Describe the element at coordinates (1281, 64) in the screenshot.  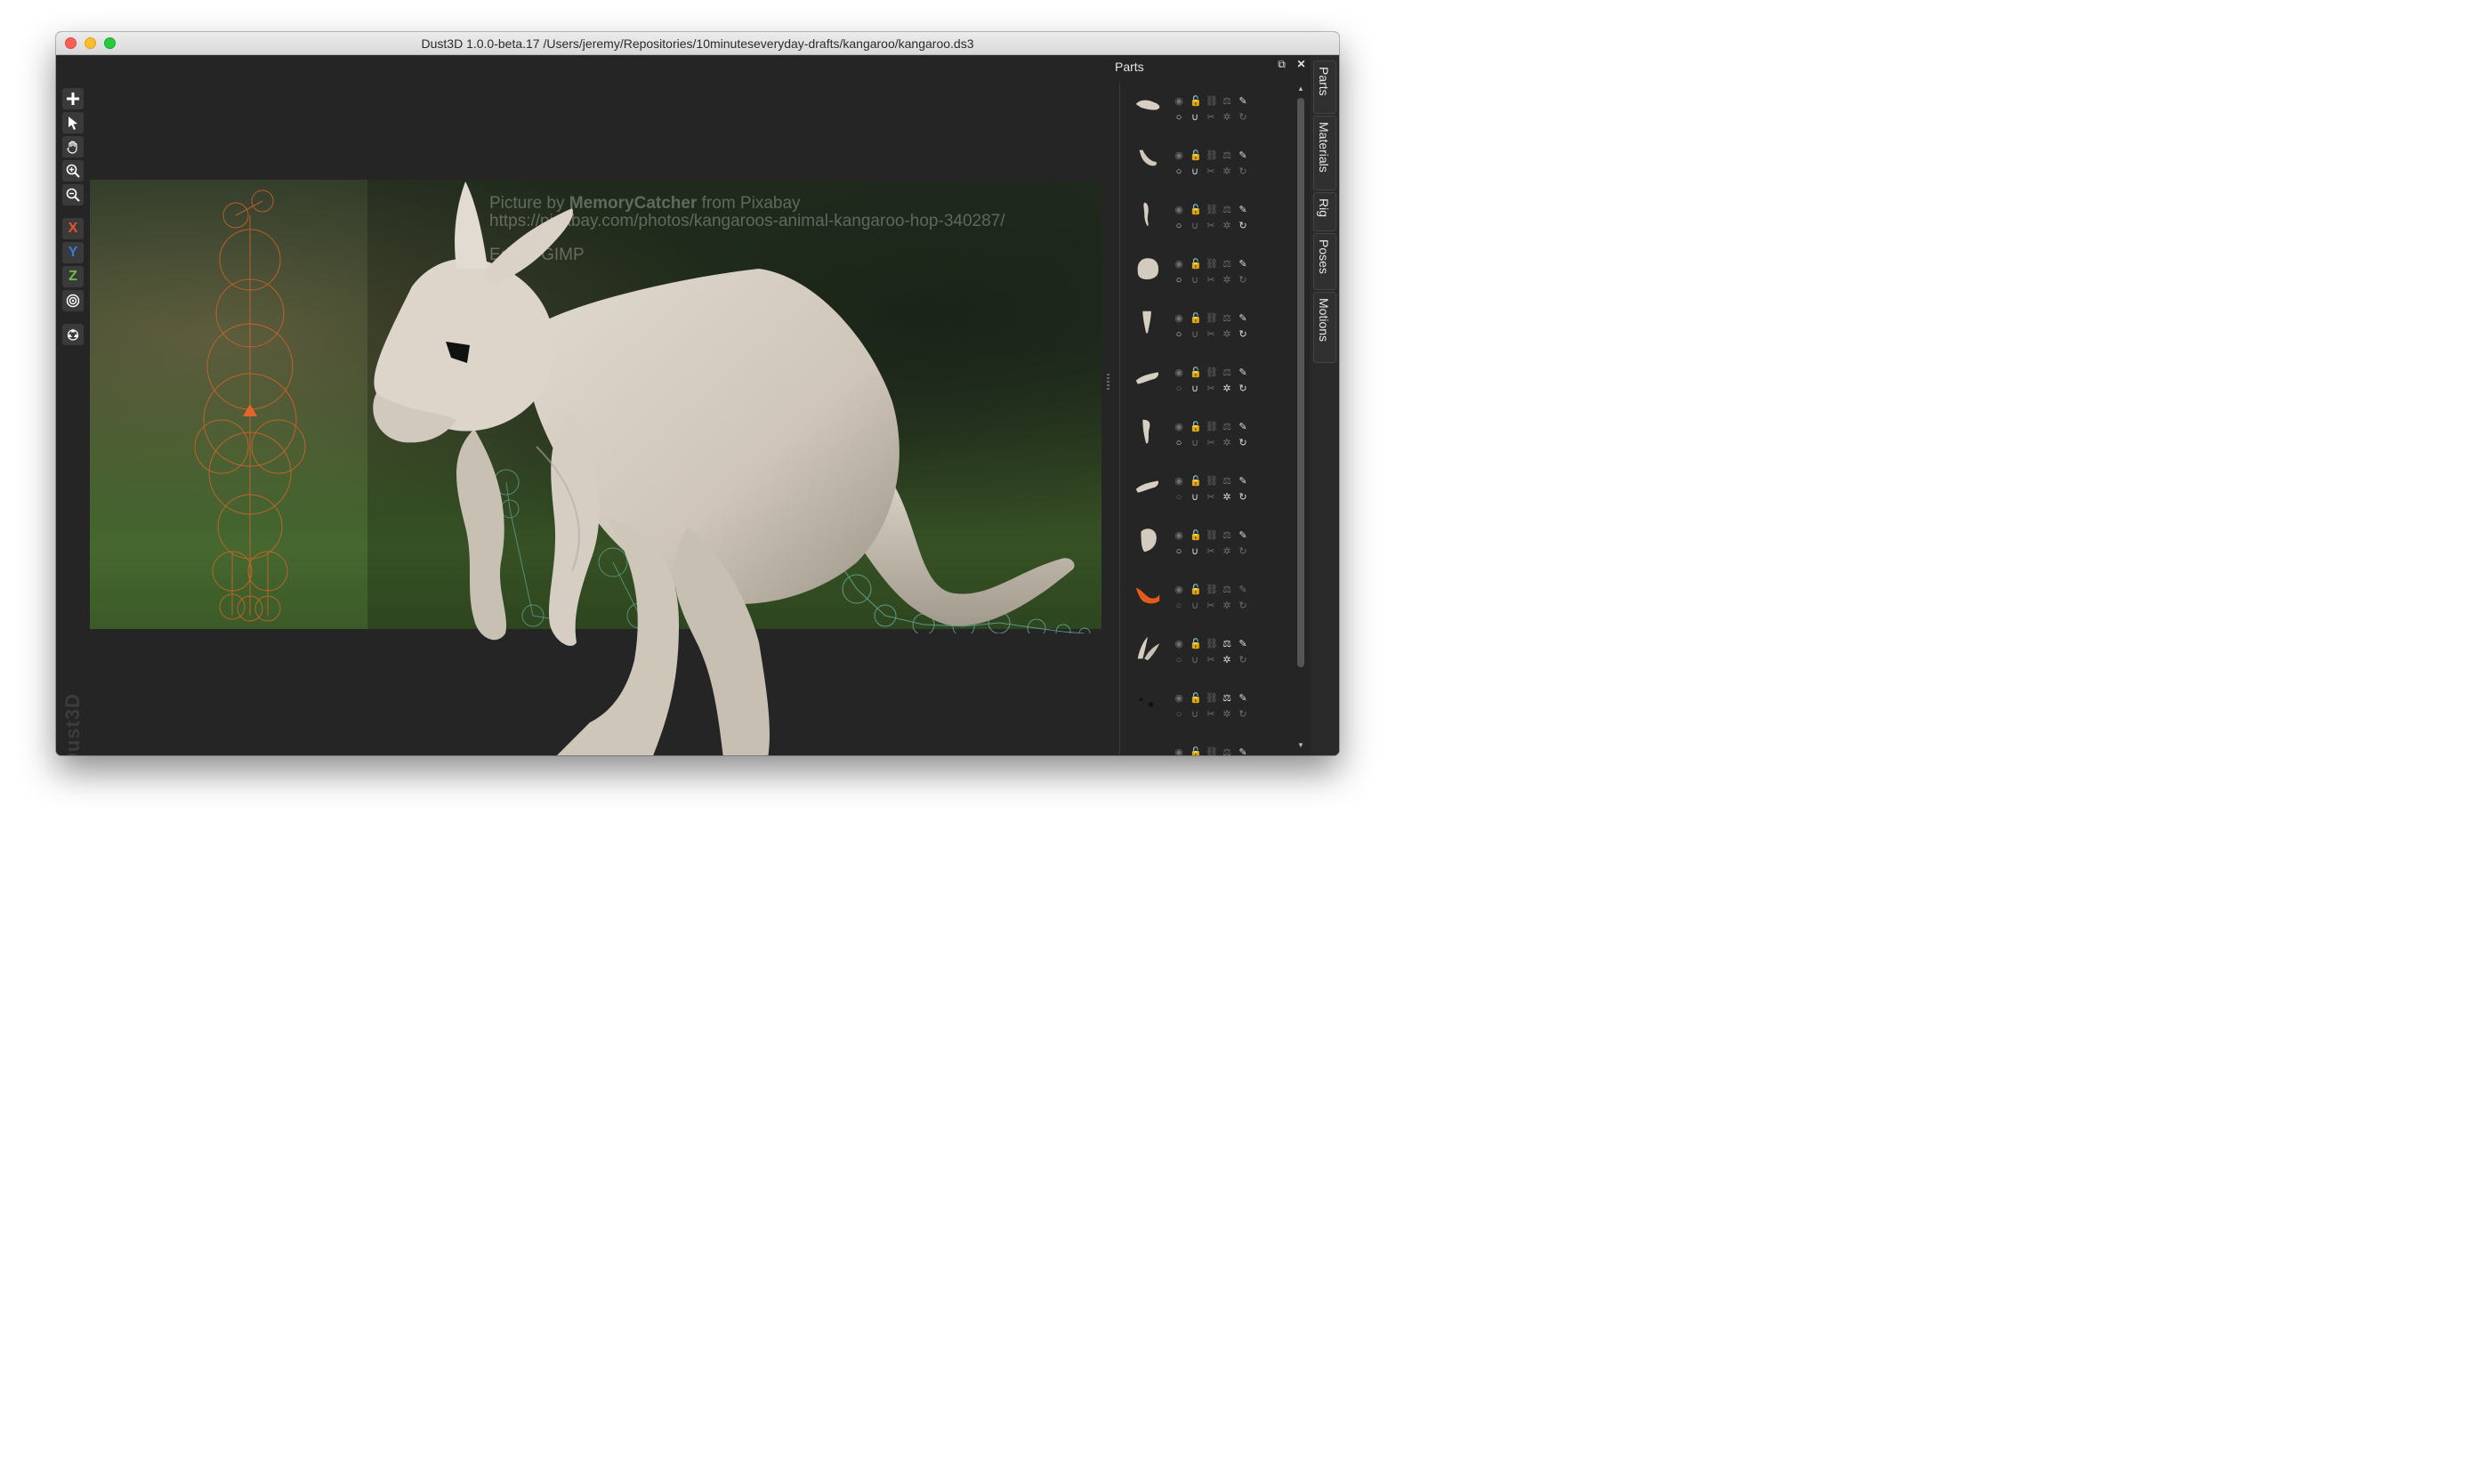
I see `float-panel-icon: ⧉` at that location.